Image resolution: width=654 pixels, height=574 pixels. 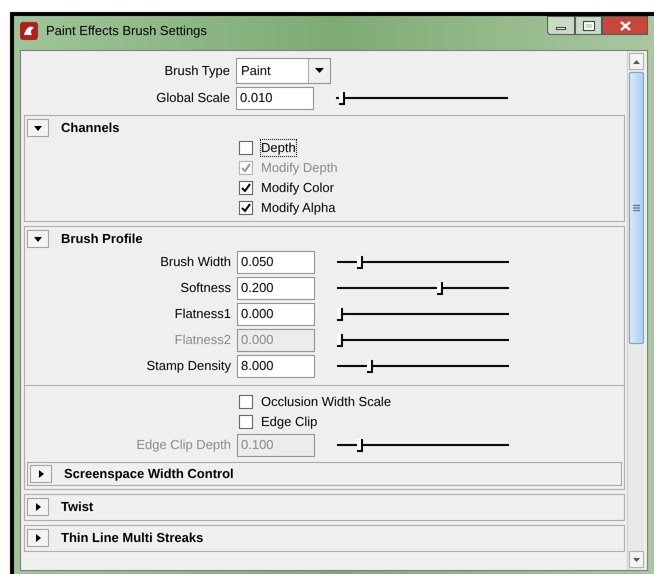 I want to click on section-title: Channels, so click(x=90, y=128).